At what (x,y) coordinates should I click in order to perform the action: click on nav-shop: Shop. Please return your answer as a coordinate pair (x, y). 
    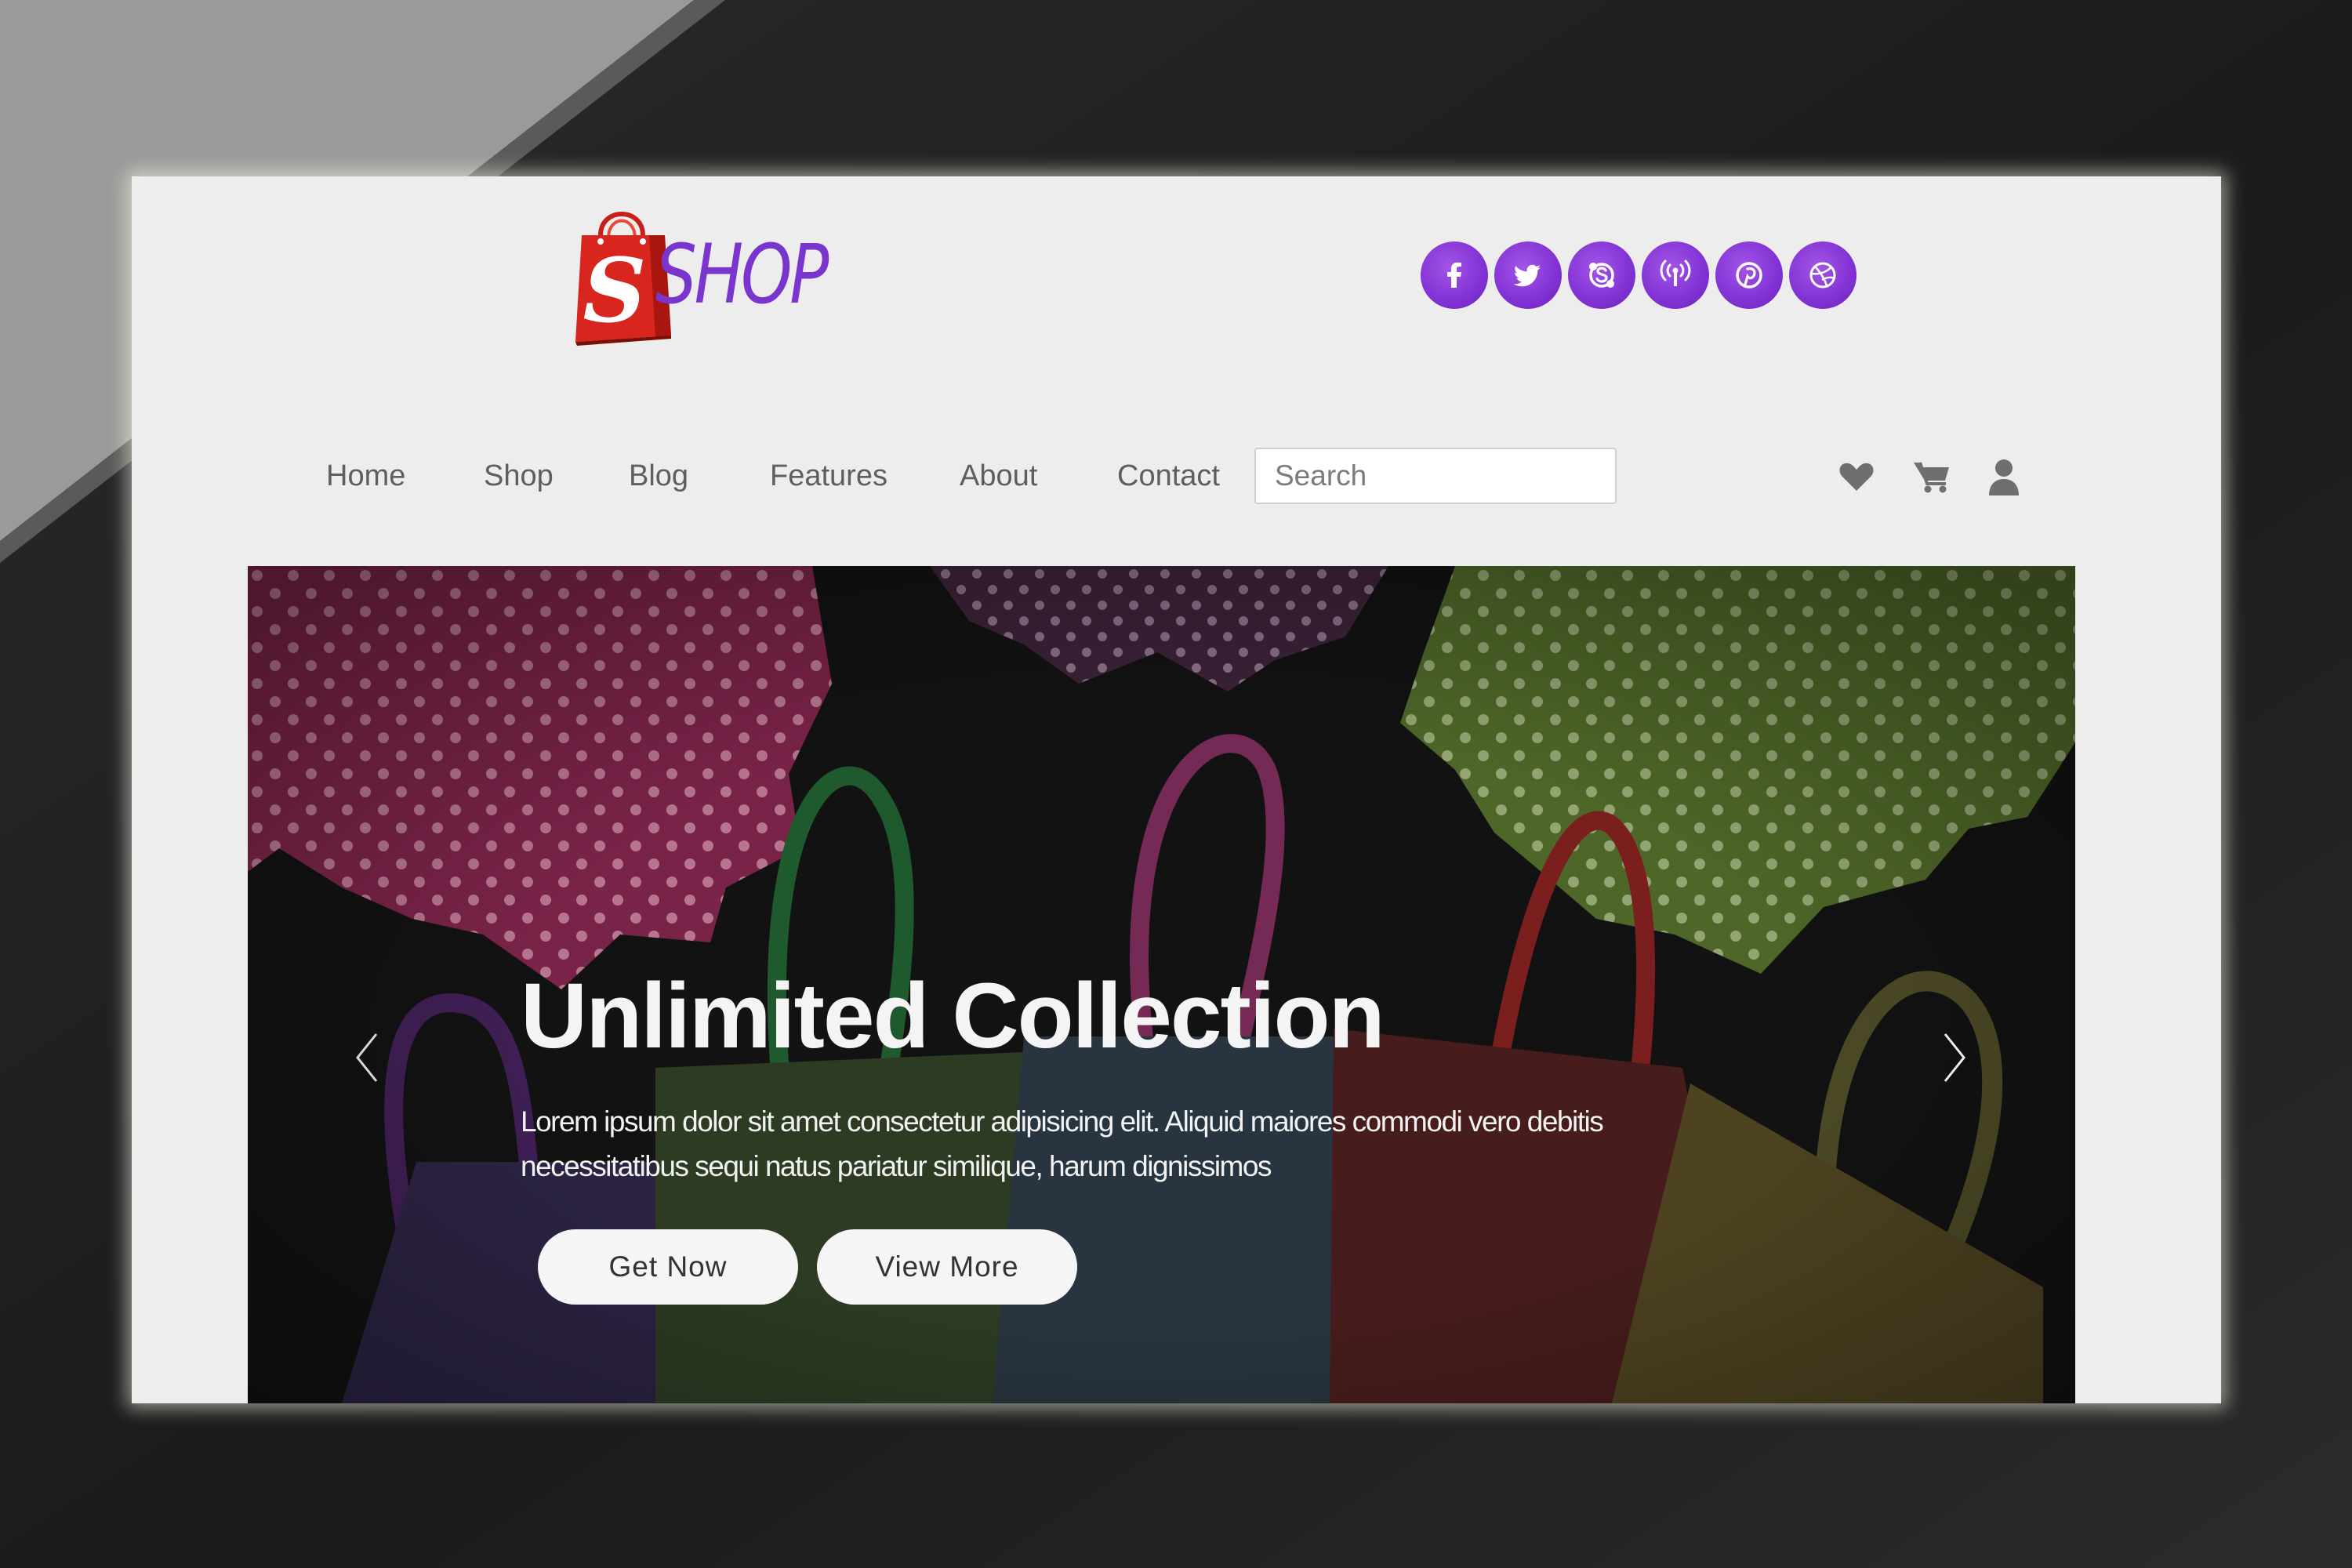
    Looking at the image, I should click on (519, 476).